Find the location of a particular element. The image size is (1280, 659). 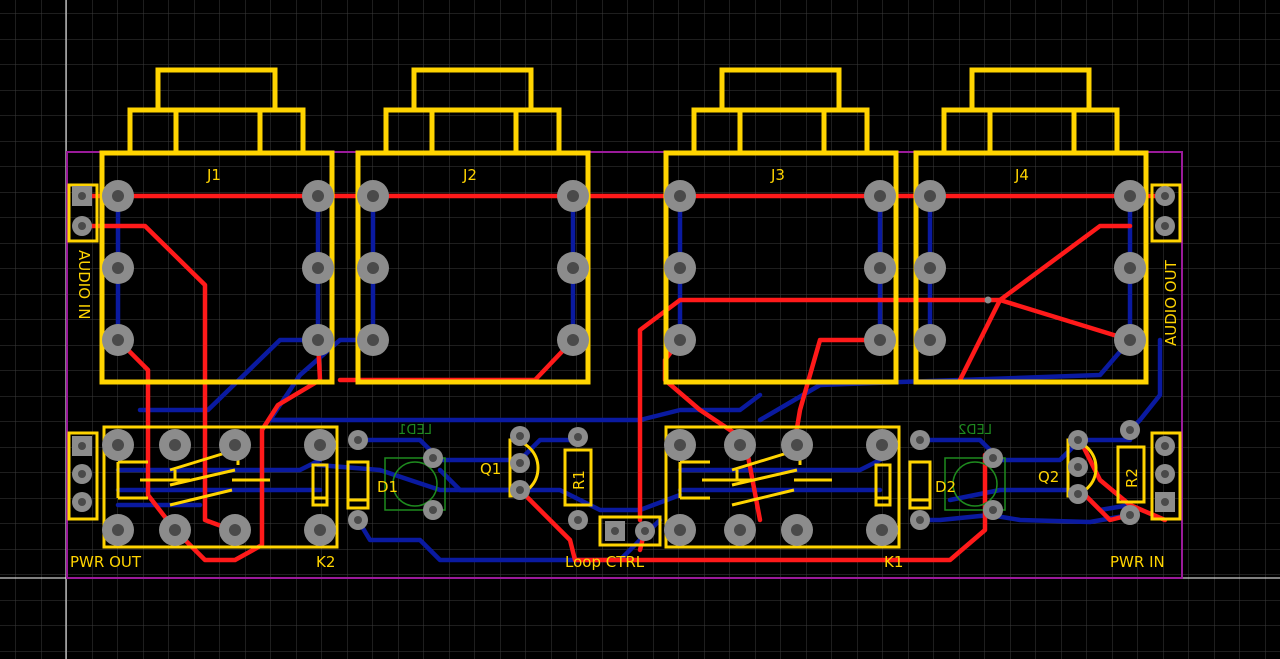

label-led1: LED1 is located at coordinates (415, 430).